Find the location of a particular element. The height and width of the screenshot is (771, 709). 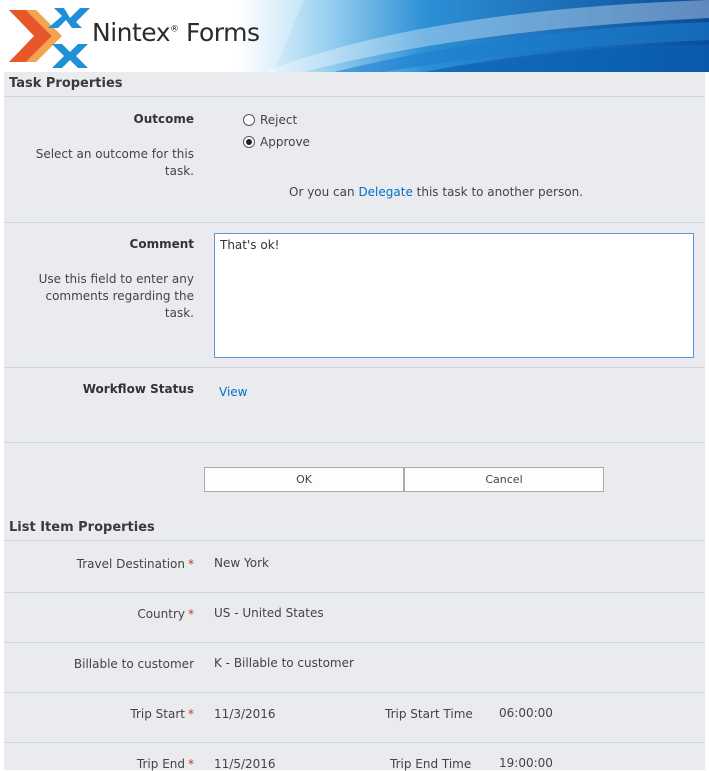

outcome-approve-option: Approve is located at coordinates (276, 142).